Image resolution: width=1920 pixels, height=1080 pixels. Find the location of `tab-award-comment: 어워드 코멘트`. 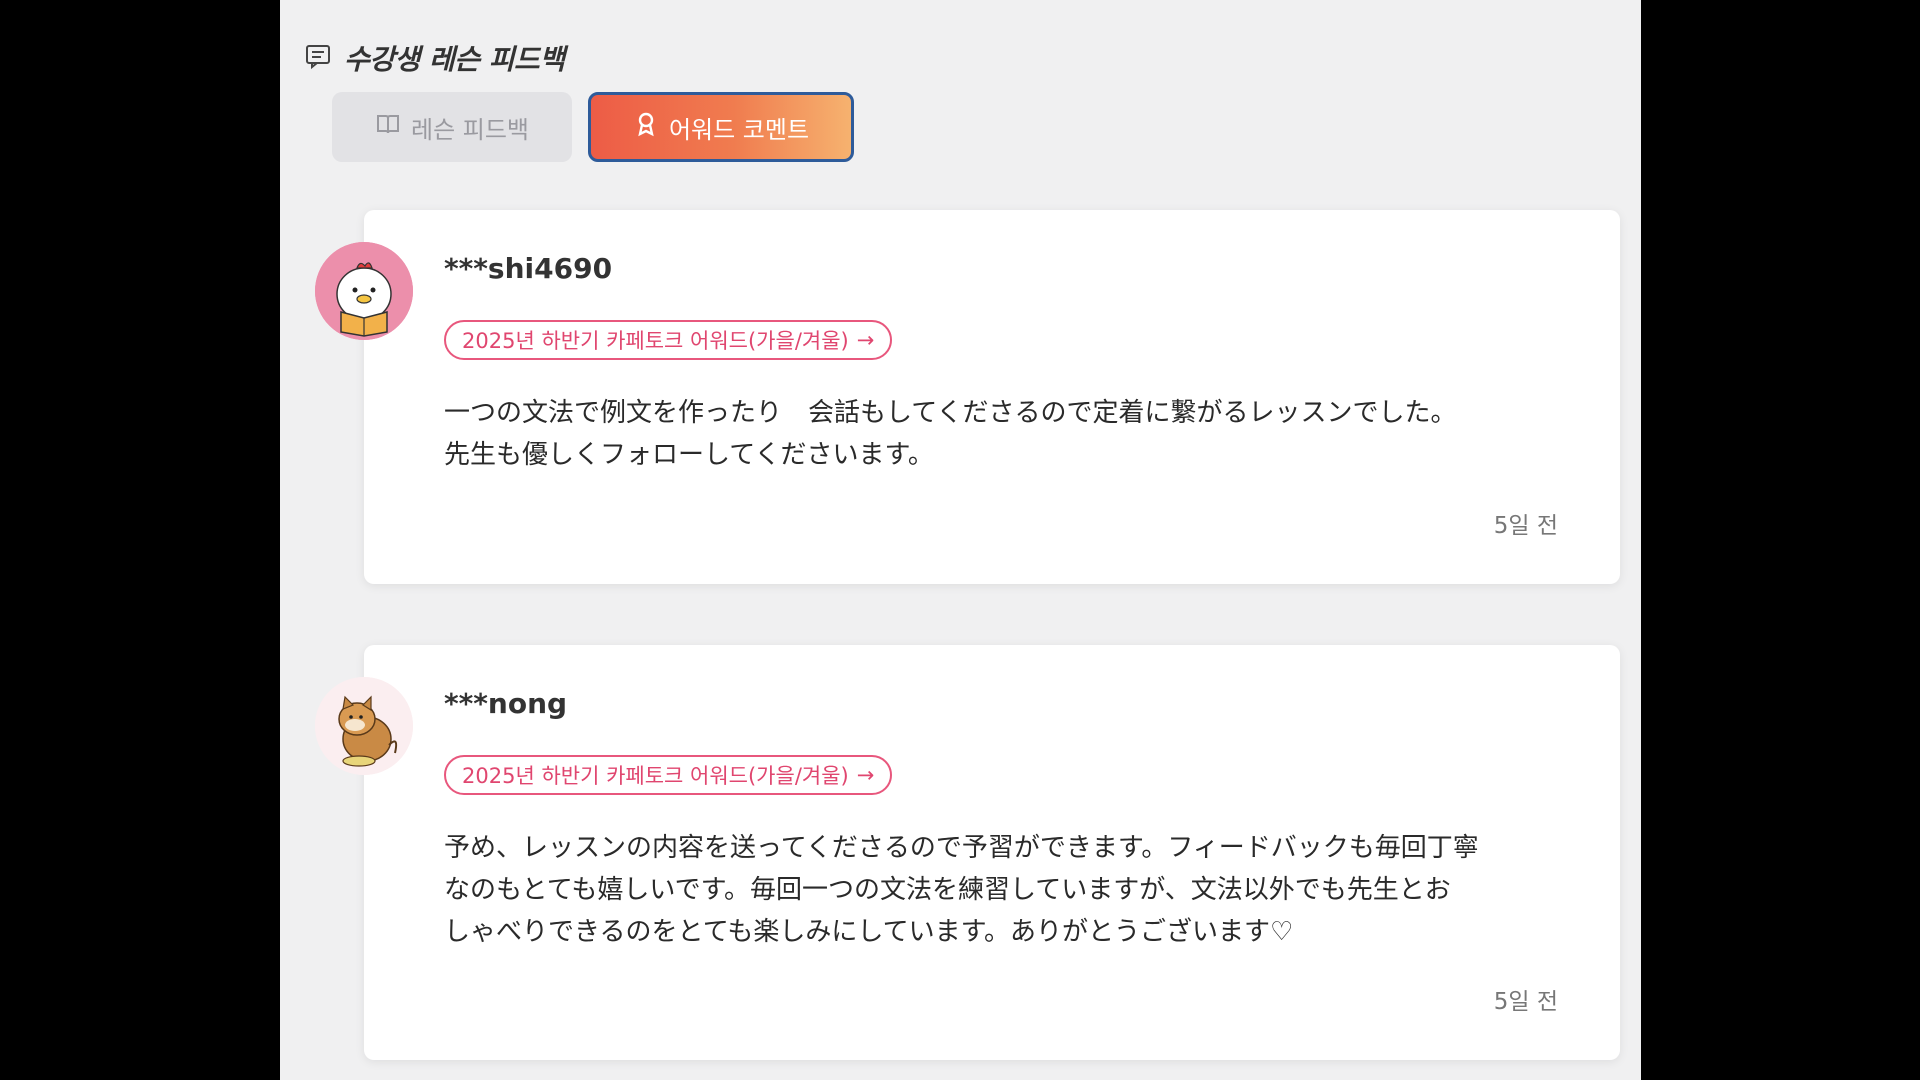

tab-award-comment: 어워드 코멘트 is located at coordinates (721, 127).